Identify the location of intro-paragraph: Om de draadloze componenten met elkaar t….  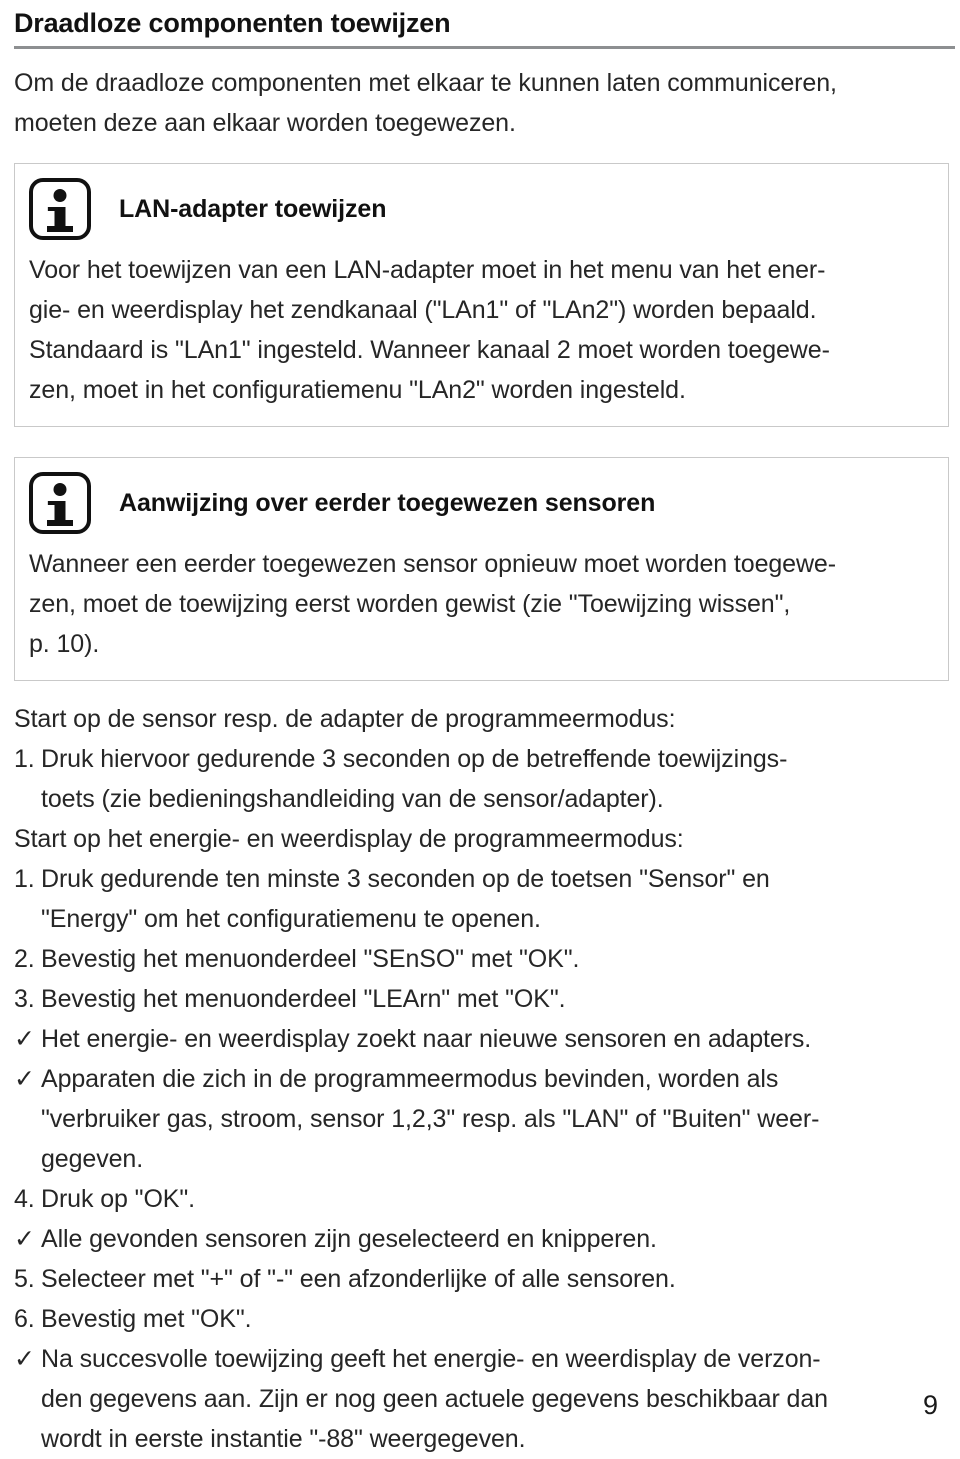
(476, 103).